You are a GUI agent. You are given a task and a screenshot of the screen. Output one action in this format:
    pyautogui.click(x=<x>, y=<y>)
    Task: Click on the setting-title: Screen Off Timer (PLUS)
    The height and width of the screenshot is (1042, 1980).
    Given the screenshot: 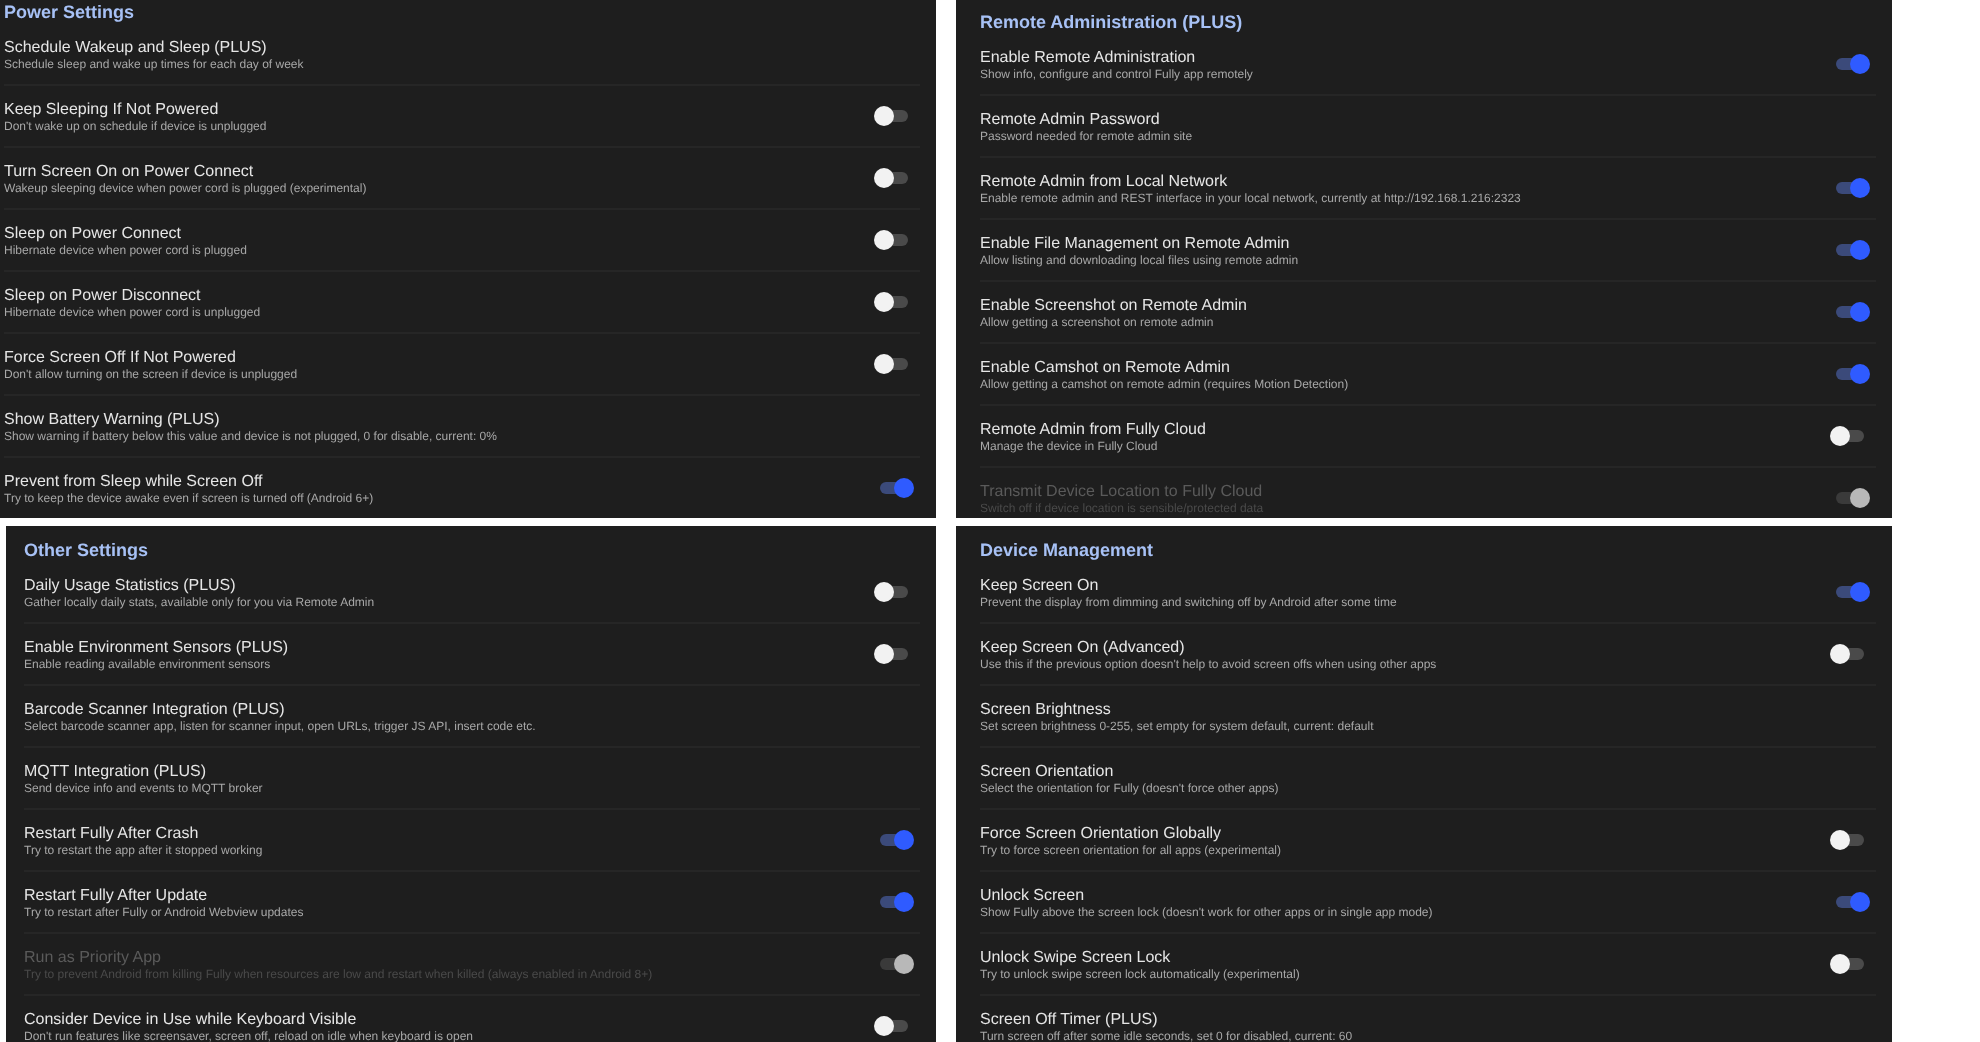 What is the action you would take?
    pyautogui.click(x=1069, y=1018)
    